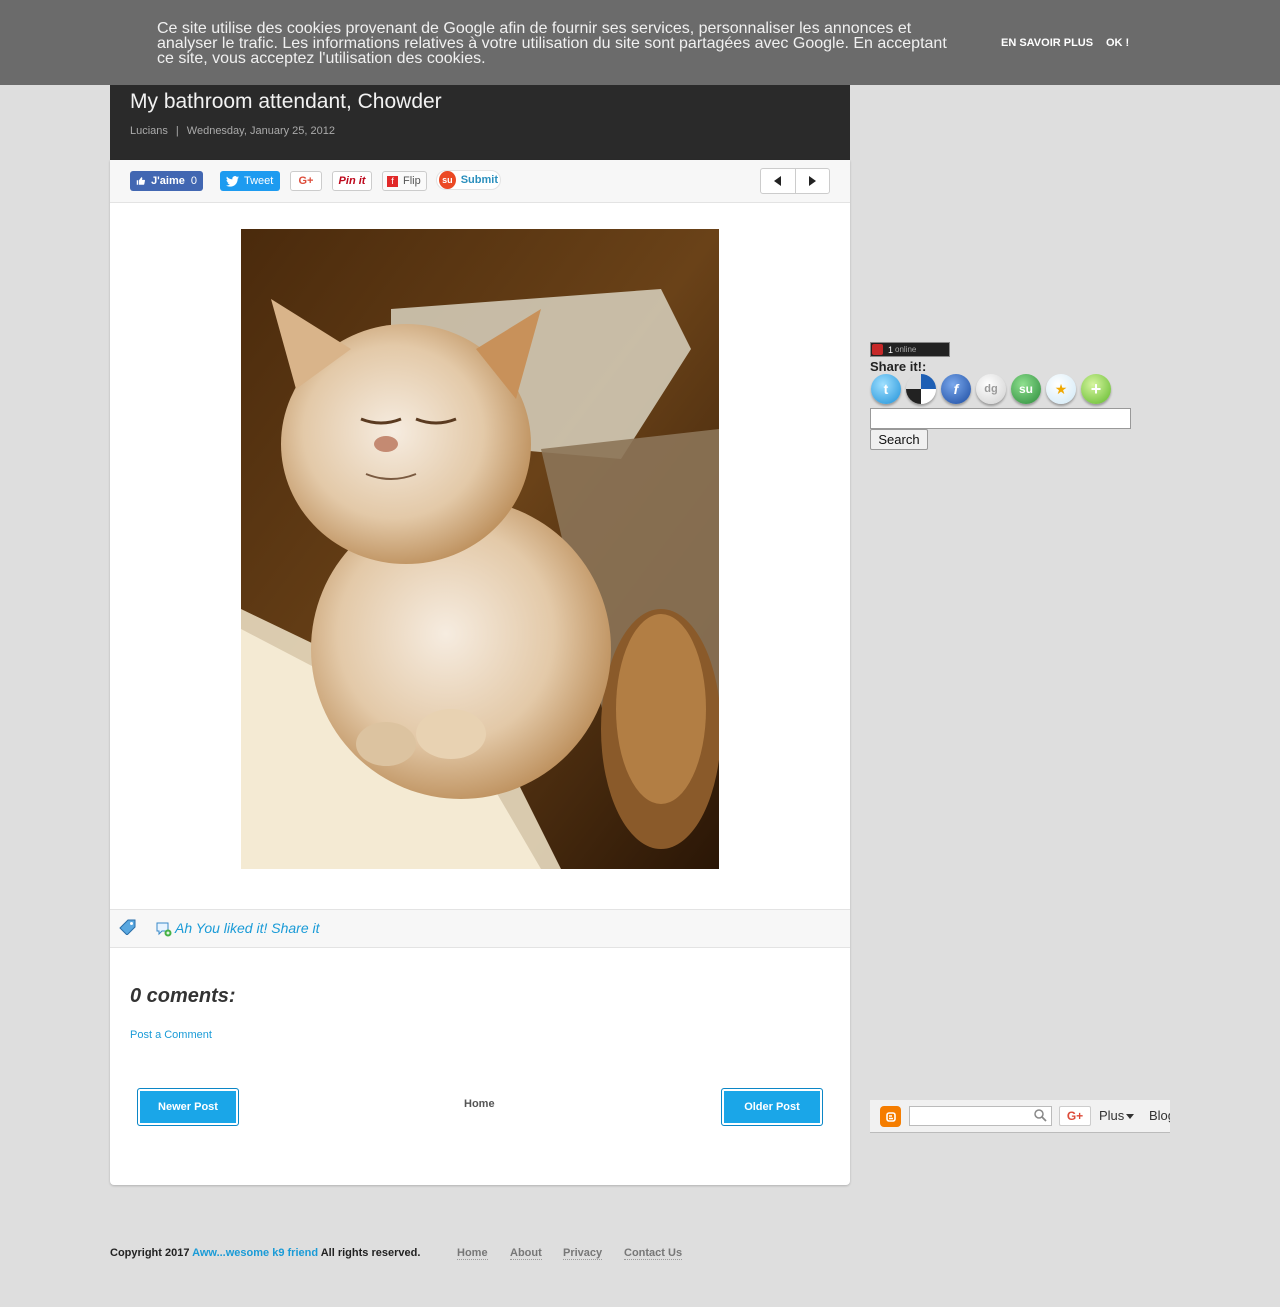 The height and width of the screenshot is (1307, 1280). What do you see at coordinates (1047, 43) in the screenshot?
I see `learn-more-button: EN SAVOIR PLUS` at bounding box center [1047, 43].